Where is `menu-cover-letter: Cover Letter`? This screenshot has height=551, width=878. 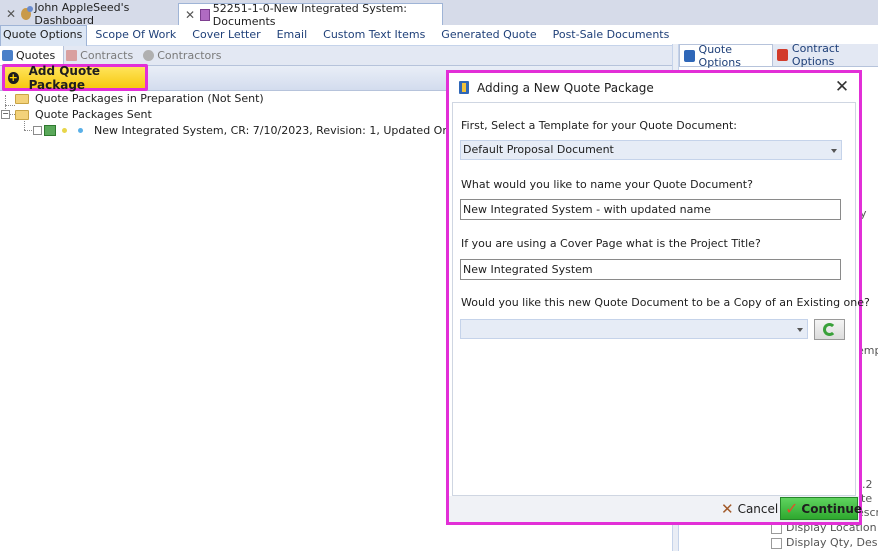 menu-cover-letter: Cover Letter is located at coordinates (226, 35).